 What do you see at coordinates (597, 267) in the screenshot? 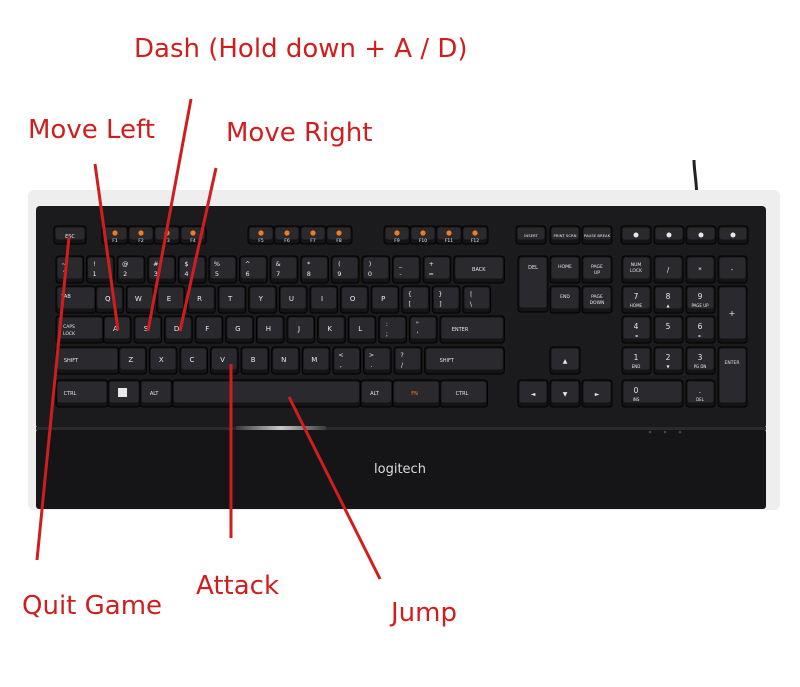
I see `key-legend: PAGE` at bounding box center [597, 267].